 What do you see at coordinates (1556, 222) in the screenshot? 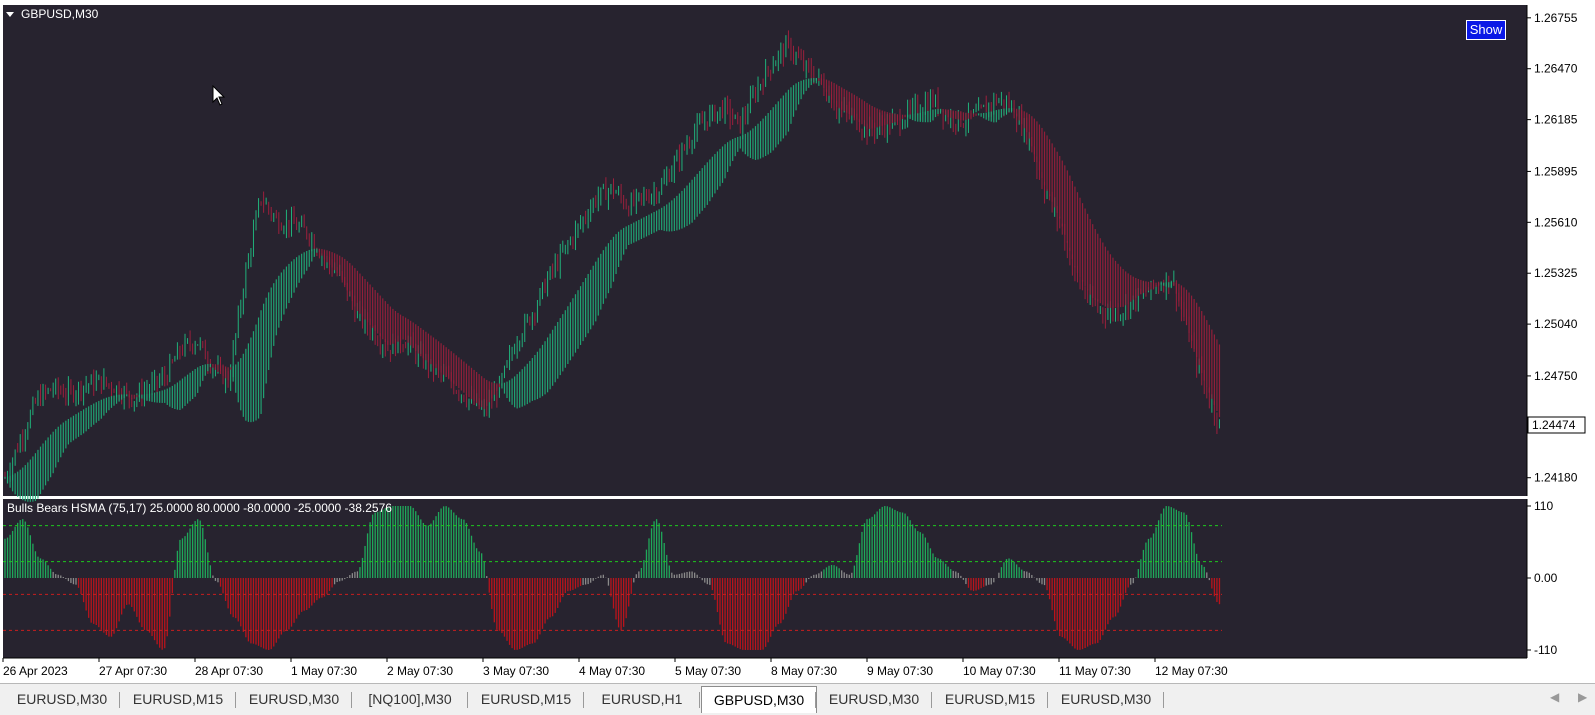
I see `price-tick-label: 1.25610` at bounding box center [1556, 222].